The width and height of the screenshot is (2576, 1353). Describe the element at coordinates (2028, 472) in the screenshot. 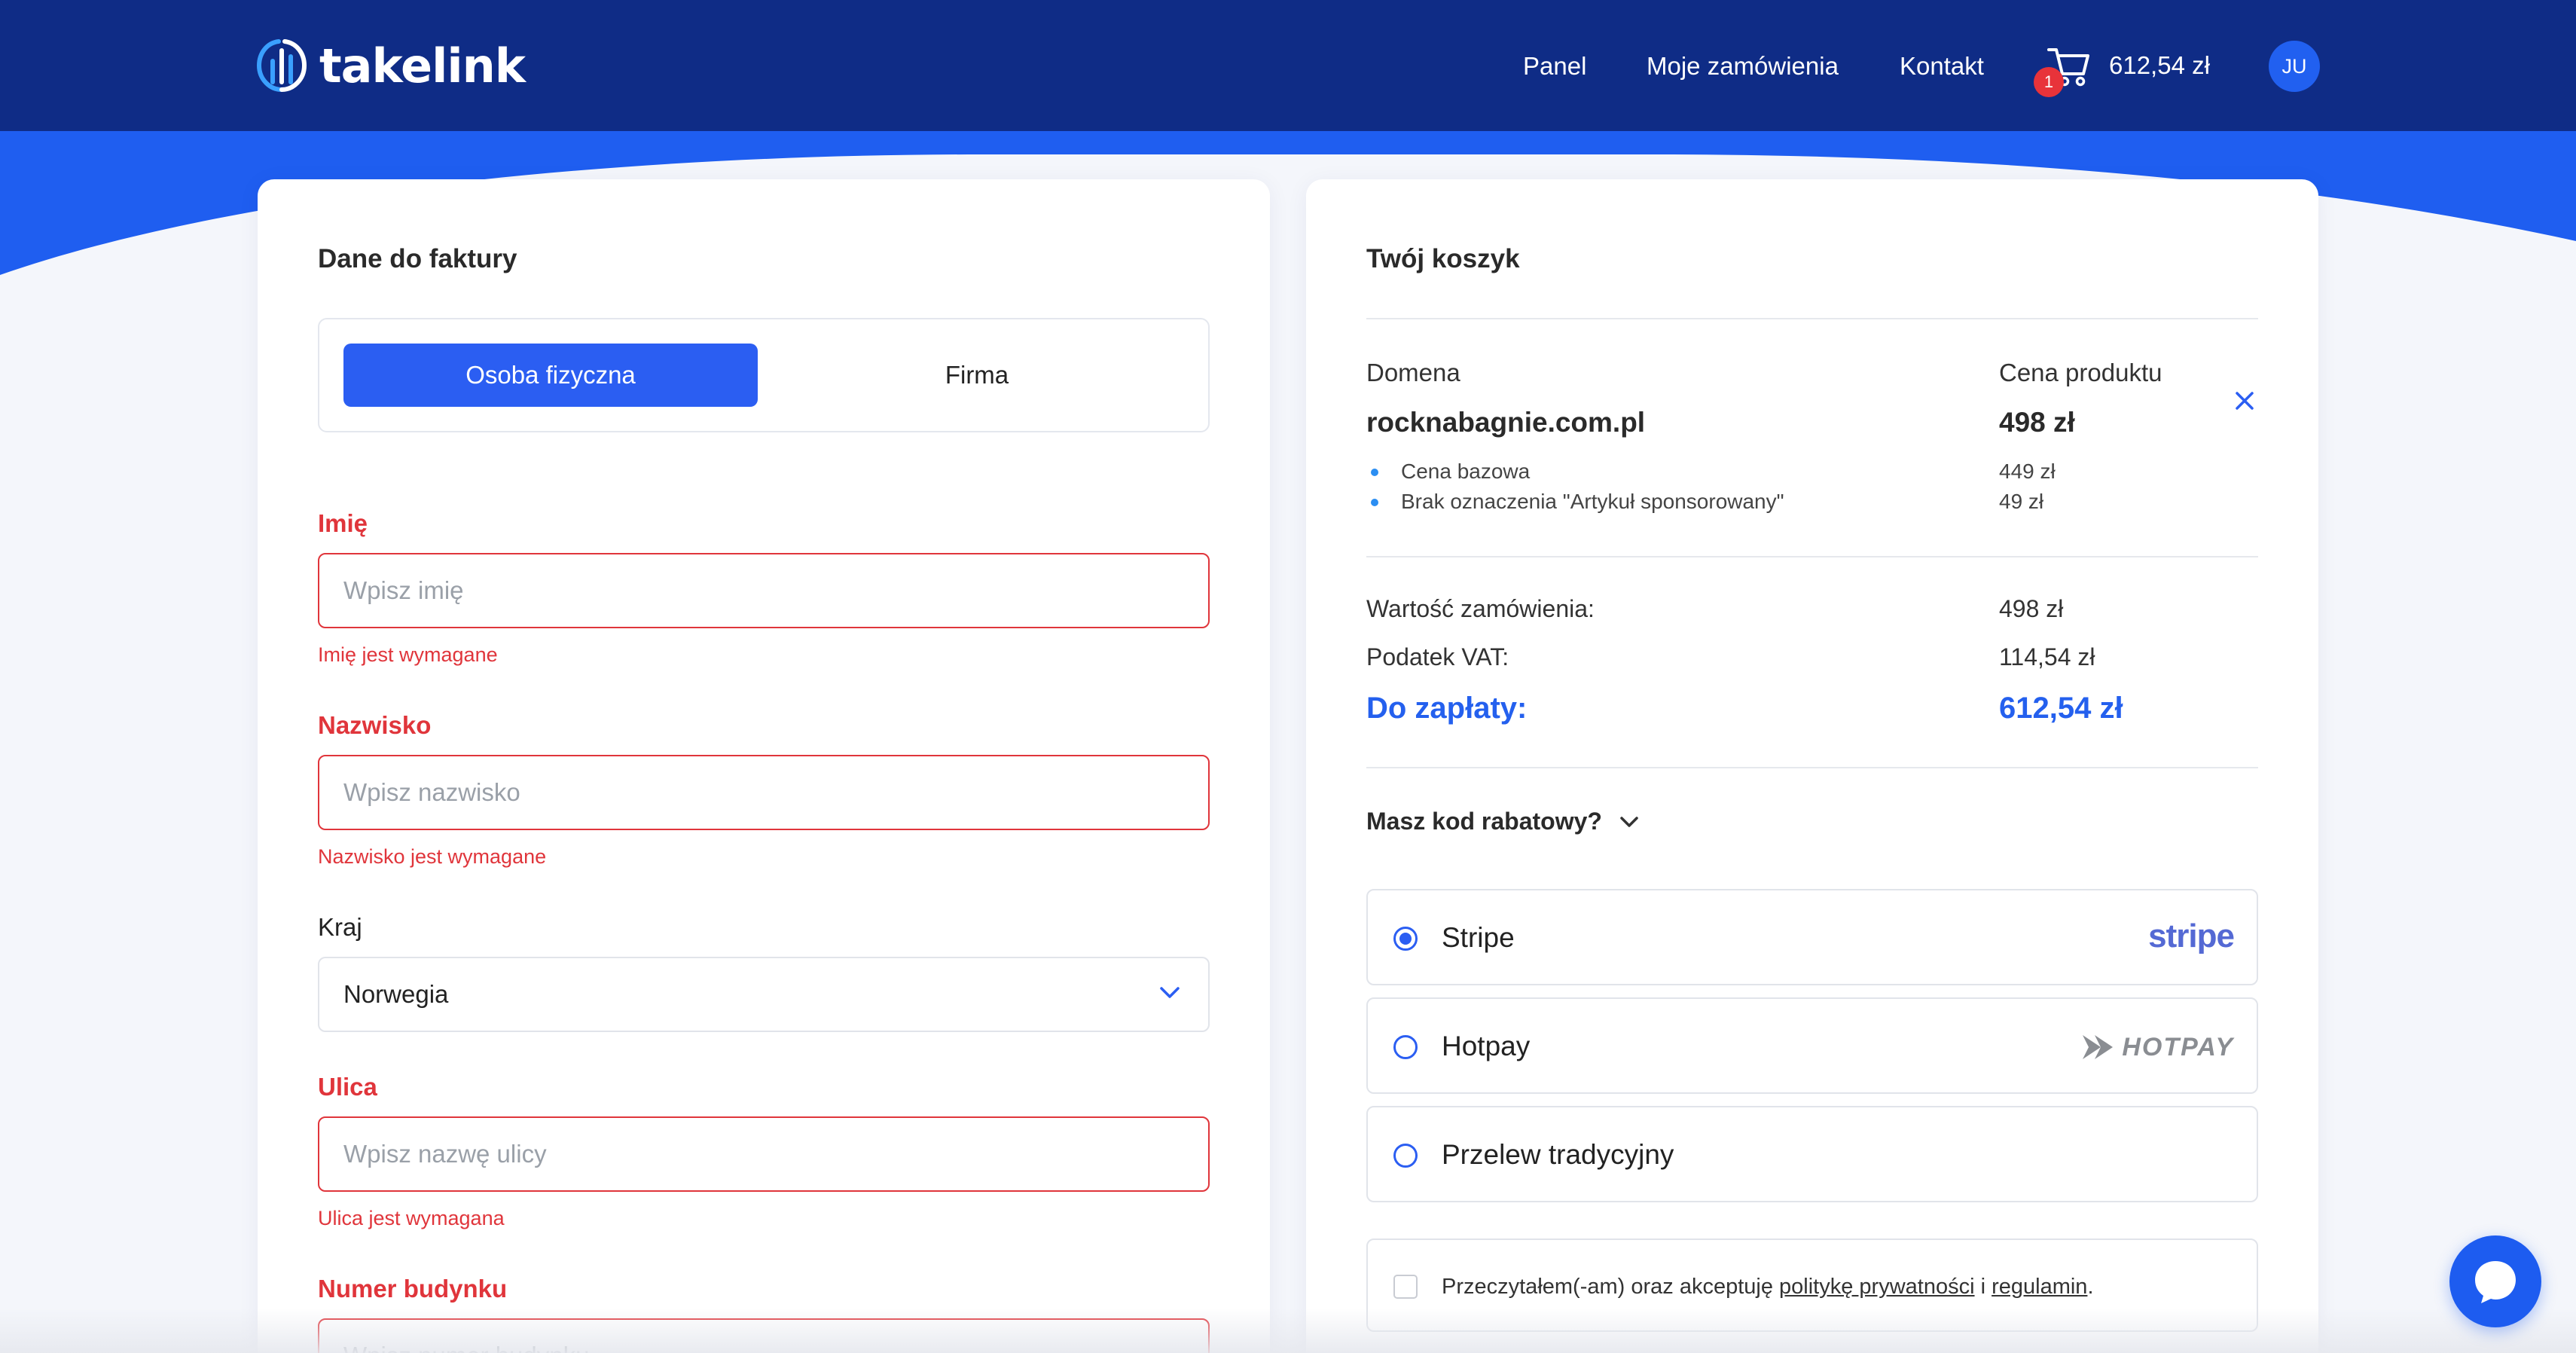

I see `item-base-price: 449 zł` at that location.